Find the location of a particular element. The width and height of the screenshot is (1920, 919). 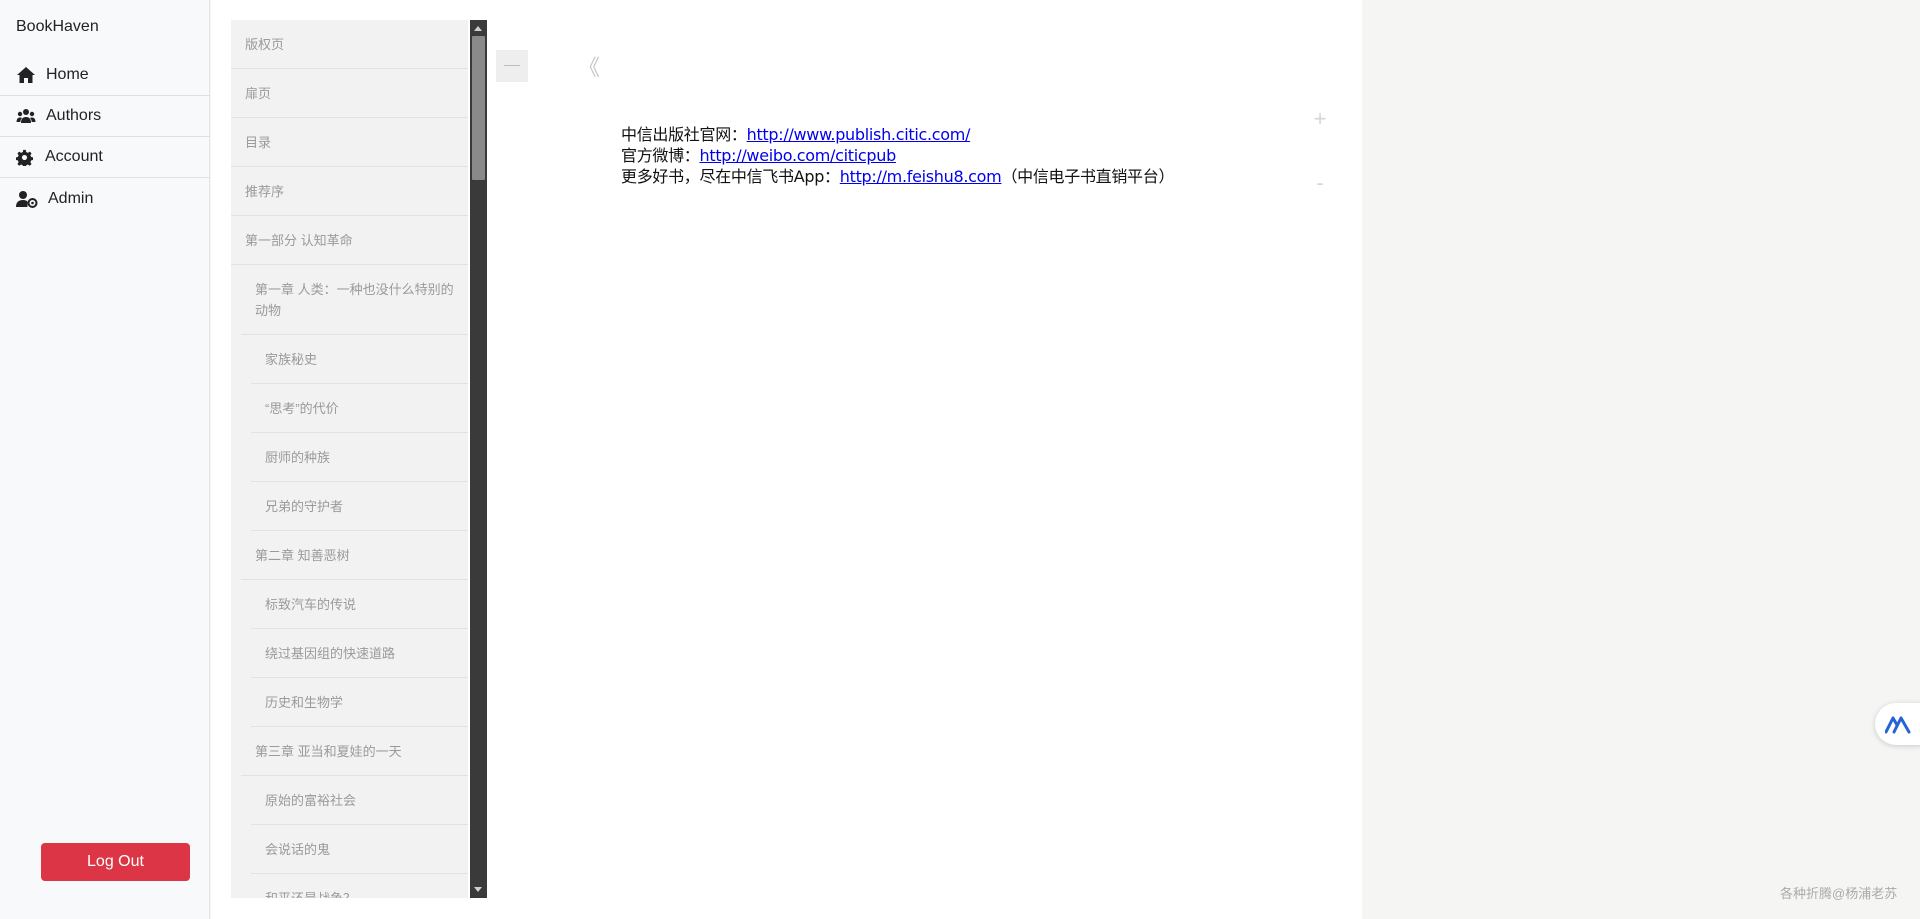

toc-item: 版权页 is located at coordinates (349, 44).